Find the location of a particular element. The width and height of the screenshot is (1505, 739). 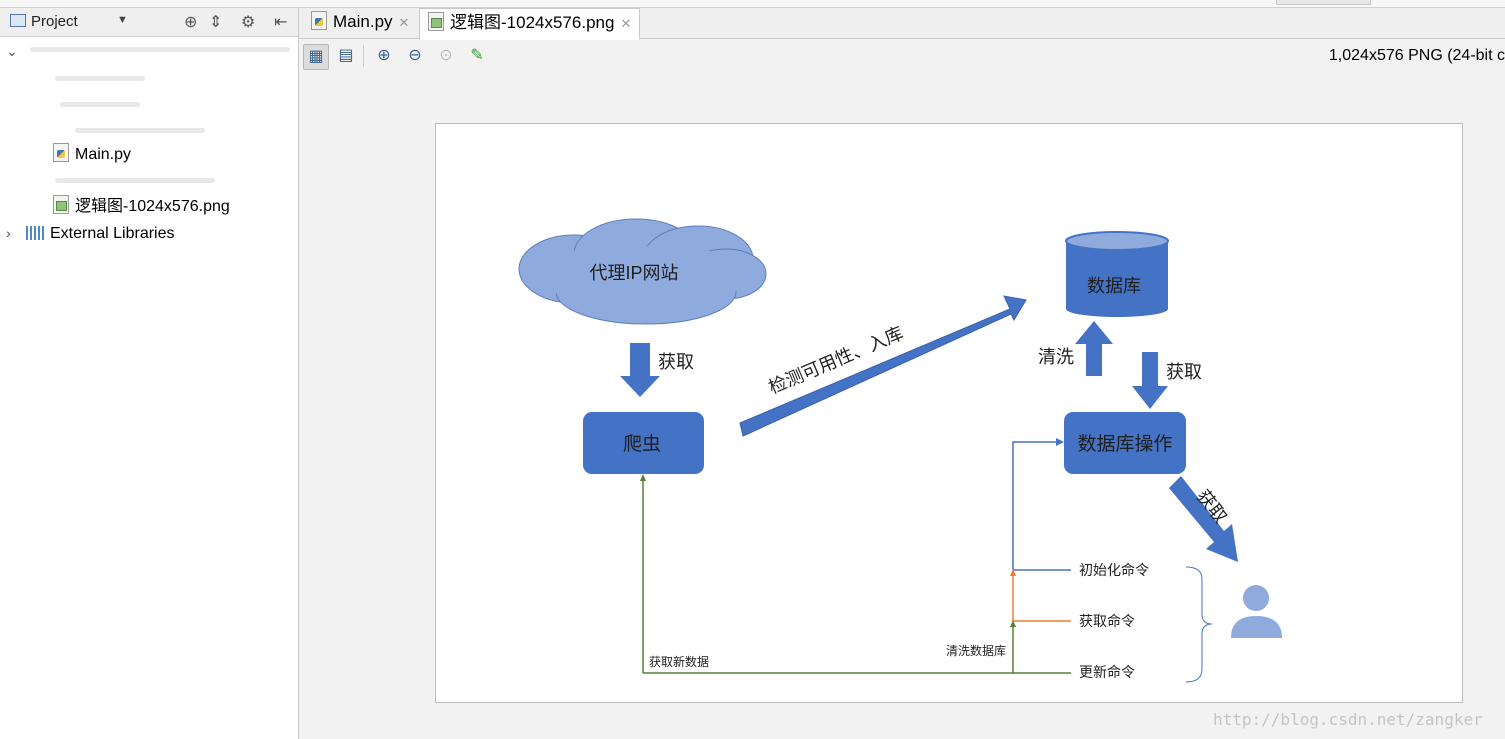

watermark: http://blog.csdn.net/zangker is located at coordinates (1348, 719).